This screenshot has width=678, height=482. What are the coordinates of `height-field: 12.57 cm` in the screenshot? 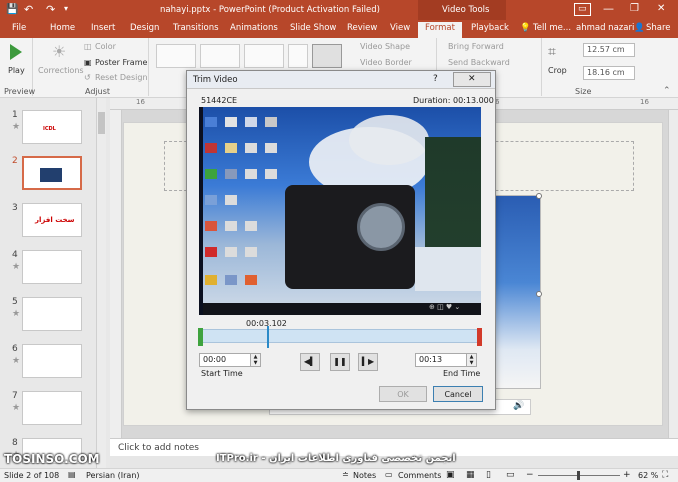 It's located at (609, 50).